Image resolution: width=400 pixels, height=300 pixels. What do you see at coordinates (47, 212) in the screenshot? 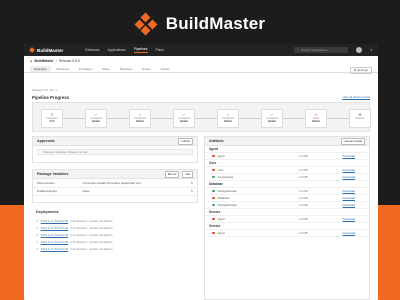
I see `deployments-title: Deployments` at bounding box center [47, 212].